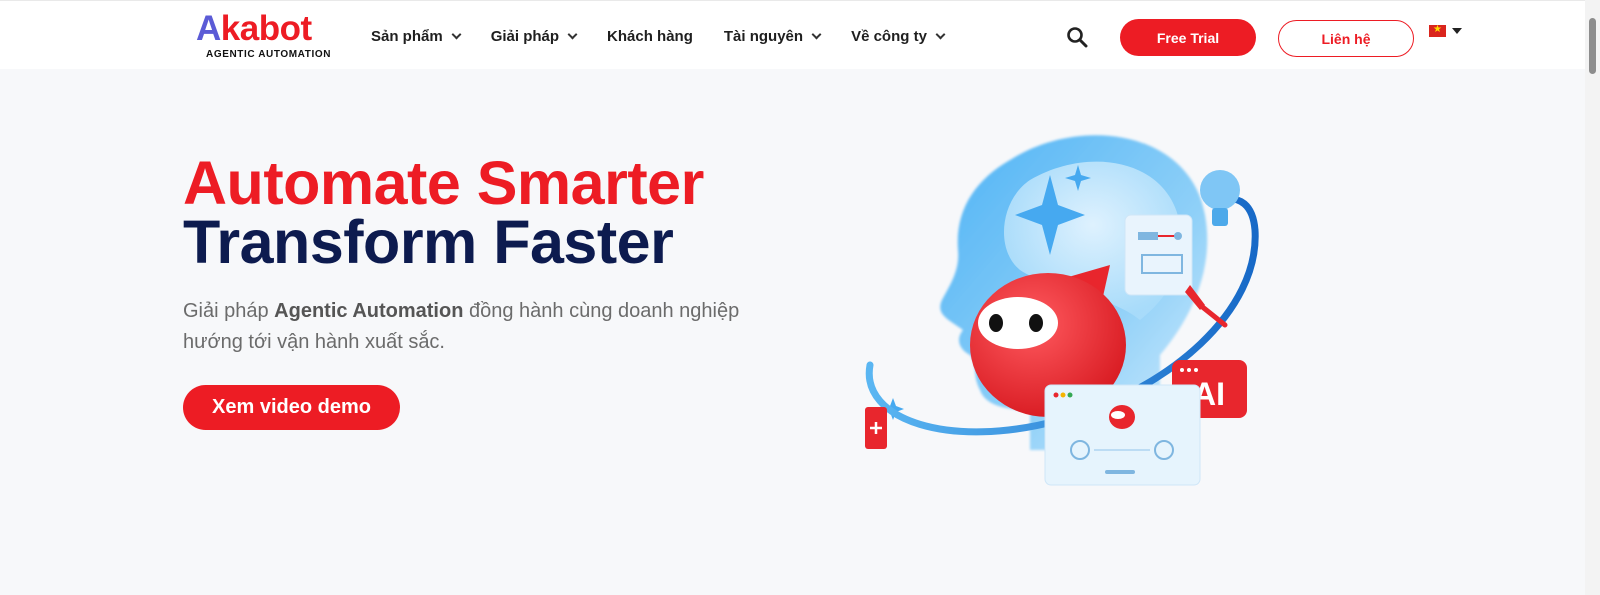 This screenshot has height=595, width=1600. What do you see at coordinates (428, 242) in the screenshot?
I see `hero-headline-line2: Transform Faster` at bounding box center [428, 242].